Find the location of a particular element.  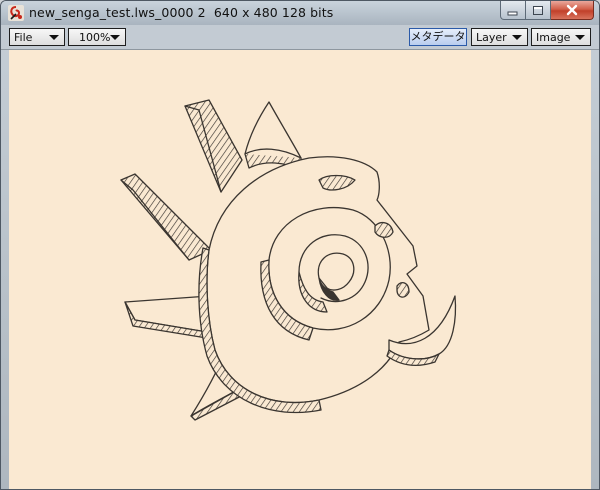

zoom-select: 100% is located at coordinates (97, 37).